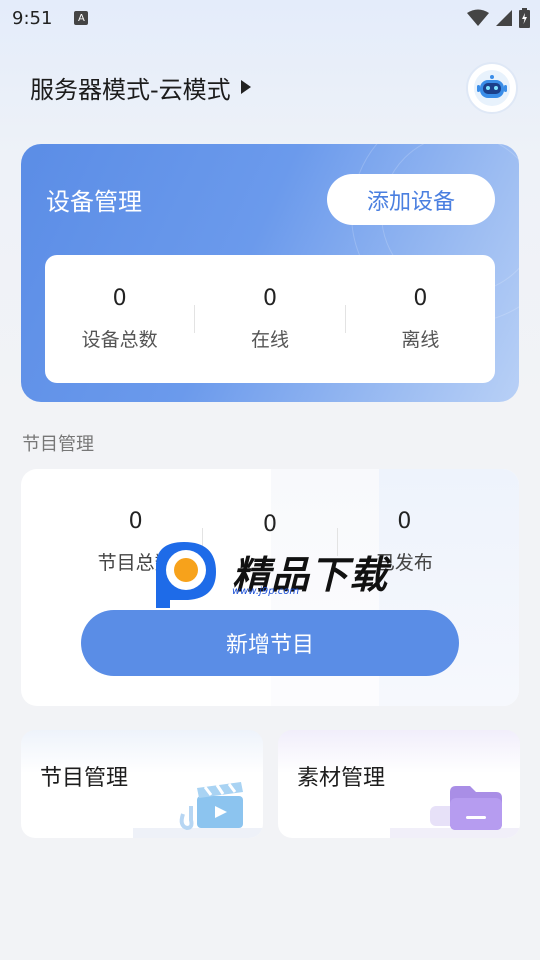 The width and height of the screenshot is (540, 960). I want to click on header: 服务器模式-云模式, so click(275, 88).